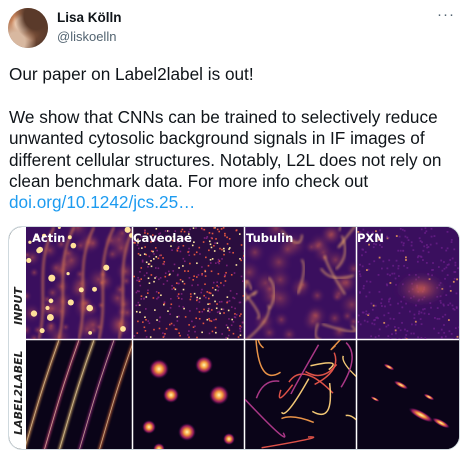 This screenshot has height=460, width=468. Describe the element at coordinates (300, 394) in the screenshot. I see `panel-tubulin-output` at that location.